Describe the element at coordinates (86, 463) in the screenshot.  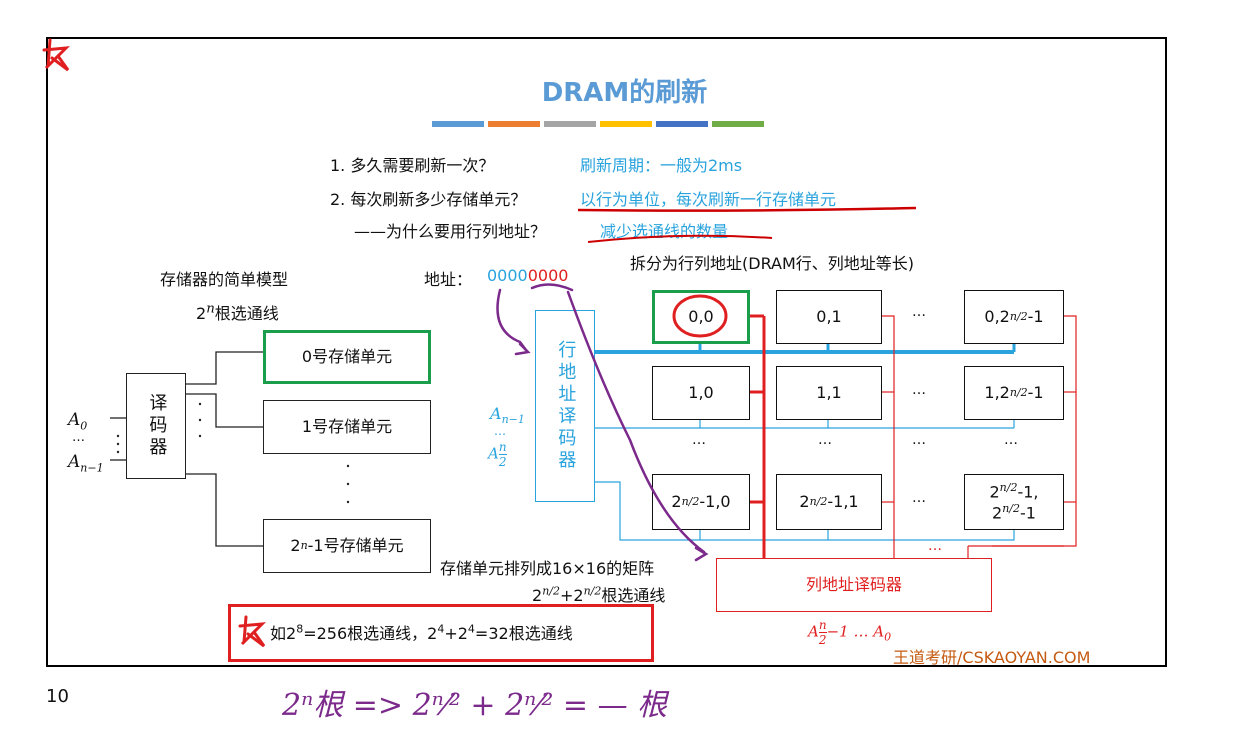
I see `addr-an1-label: An−1` at that location.